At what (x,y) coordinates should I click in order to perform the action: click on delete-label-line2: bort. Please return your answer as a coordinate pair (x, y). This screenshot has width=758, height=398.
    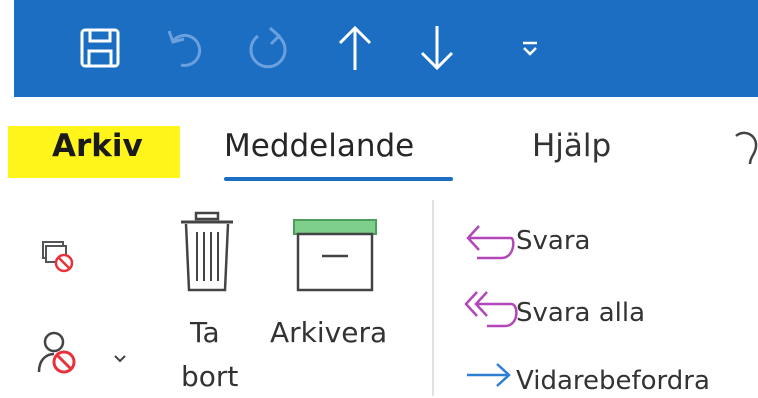
    Looking at the image, I should click on (210, 376).